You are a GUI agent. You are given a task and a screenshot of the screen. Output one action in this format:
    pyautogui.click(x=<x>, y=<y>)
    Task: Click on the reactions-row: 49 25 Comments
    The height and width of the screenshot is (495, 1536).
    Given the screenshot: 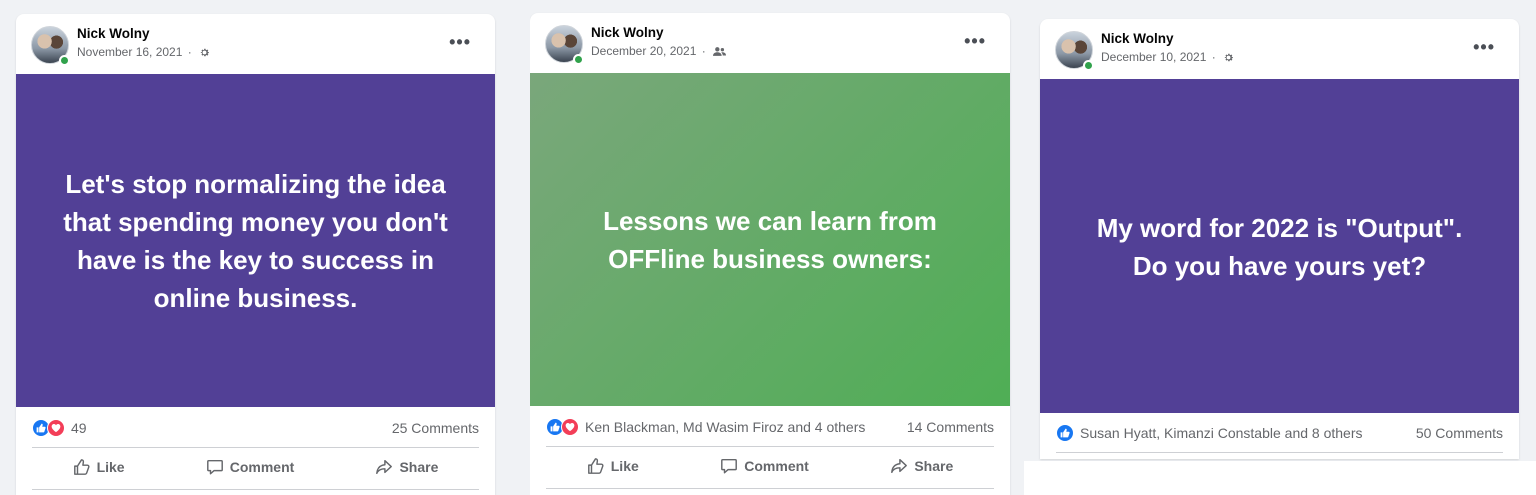 What is the action you would take?
    pyautogui.click(x=255, y=428)
    